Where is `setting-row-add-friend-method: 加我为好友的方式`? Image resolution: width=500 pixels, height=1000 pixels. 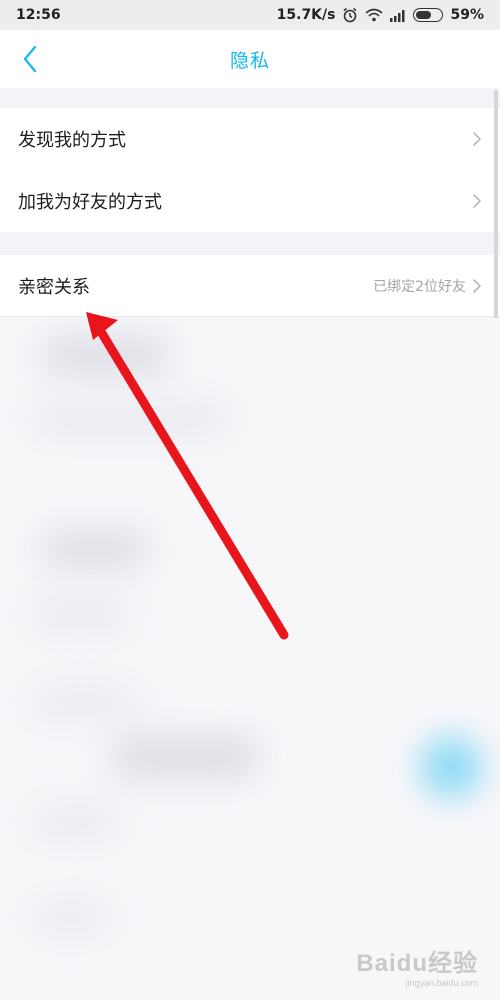
setting-row-add-friend-method: 加我为好友的方式 is located at coordinates (250, 201).